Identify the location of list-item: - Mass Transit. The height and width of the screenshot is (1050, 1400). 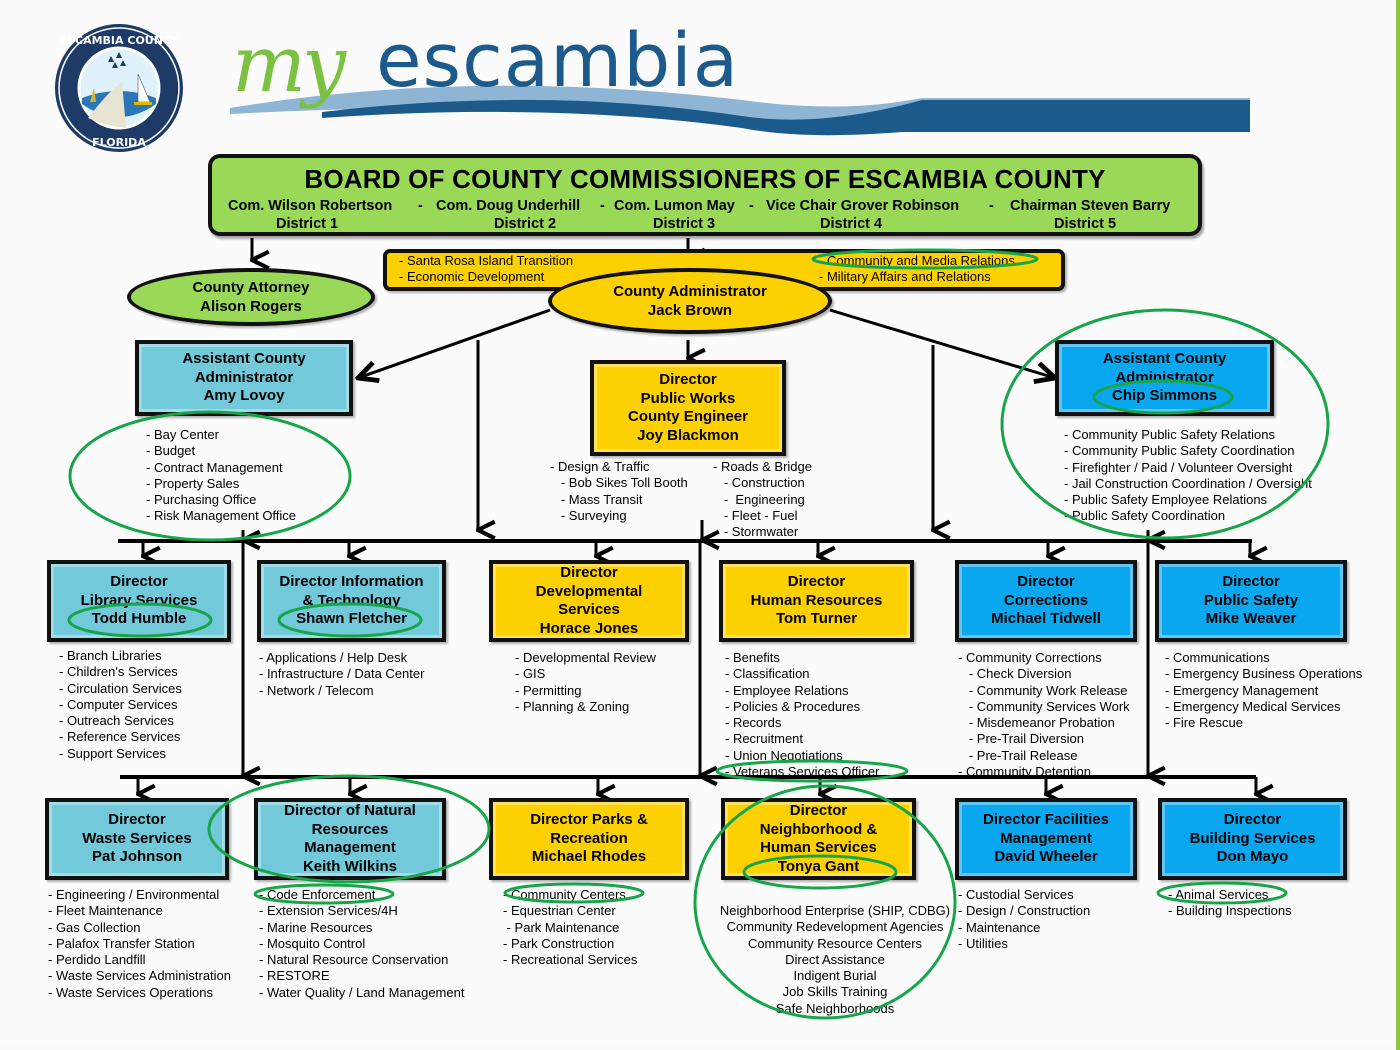
(596, 499).